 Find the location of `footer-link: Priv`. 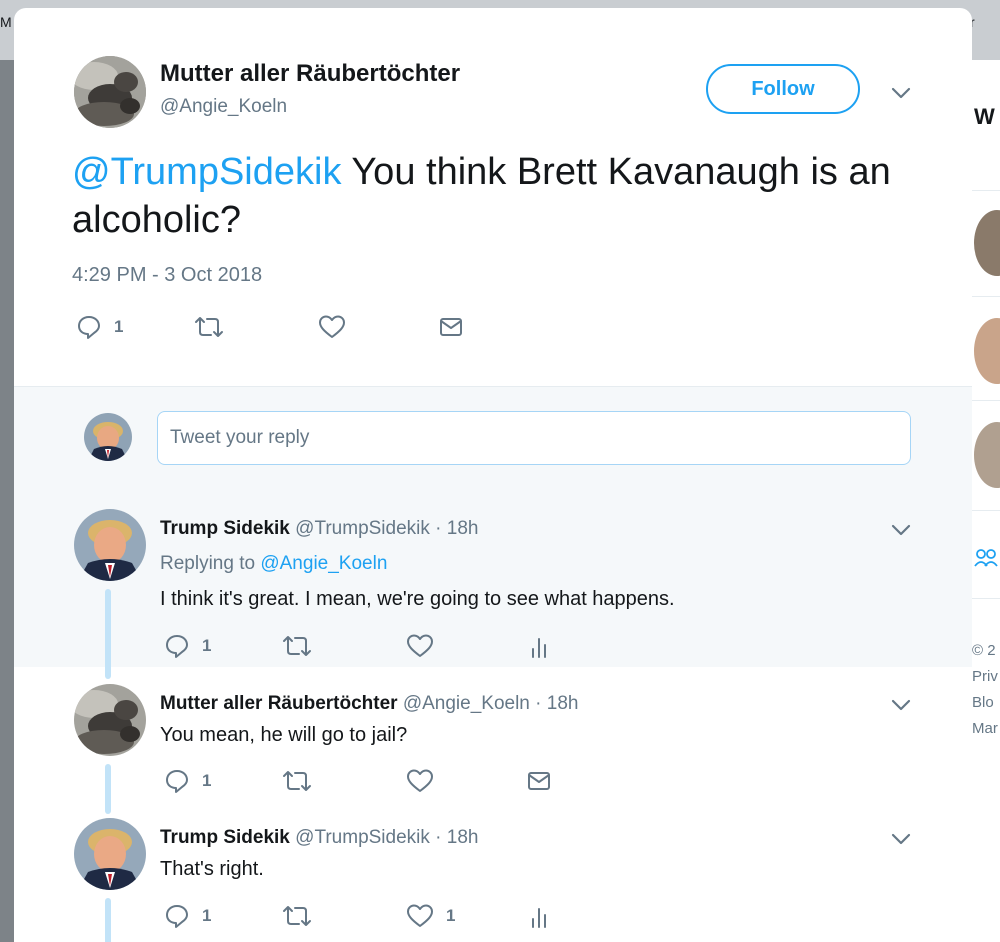

footer-link: Priv is located at coordinates (985, 677).